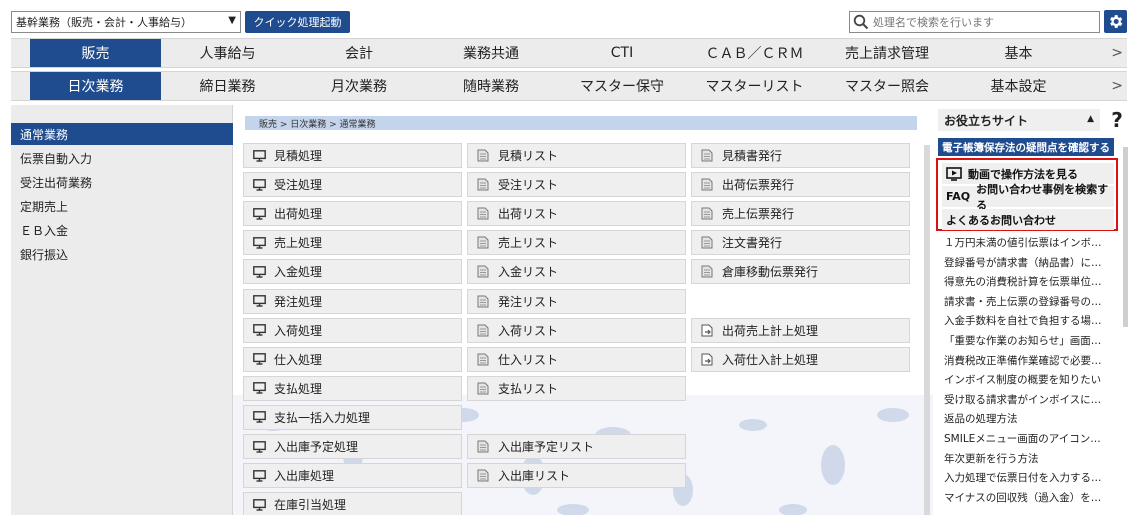 This screenshot has width=1140, height=527. What do you see at coordinates (752, 156) in the screenshot?
I see `process-label: 見積書発行` at bounding box center [752, 156].